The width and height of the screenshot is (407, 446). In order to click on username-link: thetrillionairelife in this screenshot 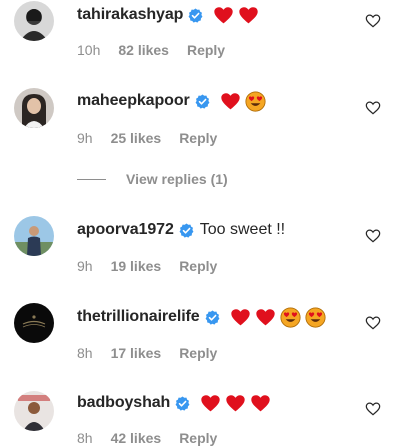, I will do `click(138, 317)`.